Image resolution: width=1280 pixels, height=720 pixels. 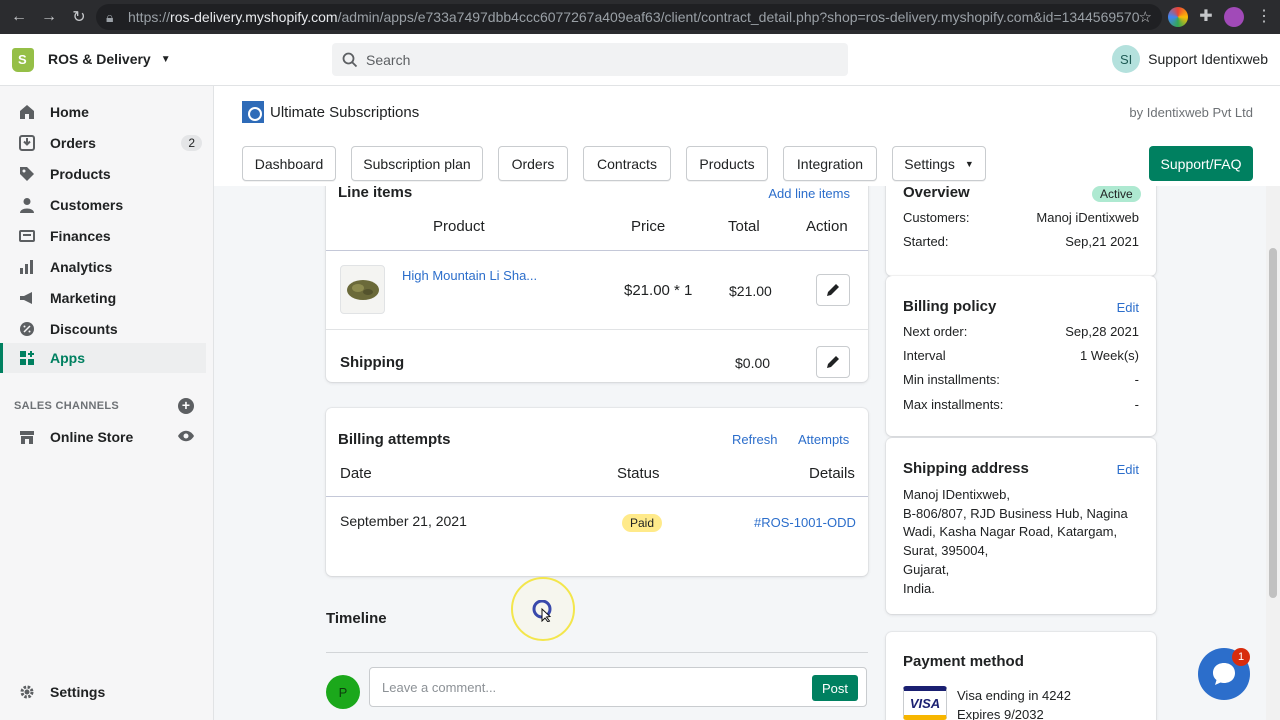 I want to click on order-details-link: #ROS-1001-ODD, so click(x=805, y=522).